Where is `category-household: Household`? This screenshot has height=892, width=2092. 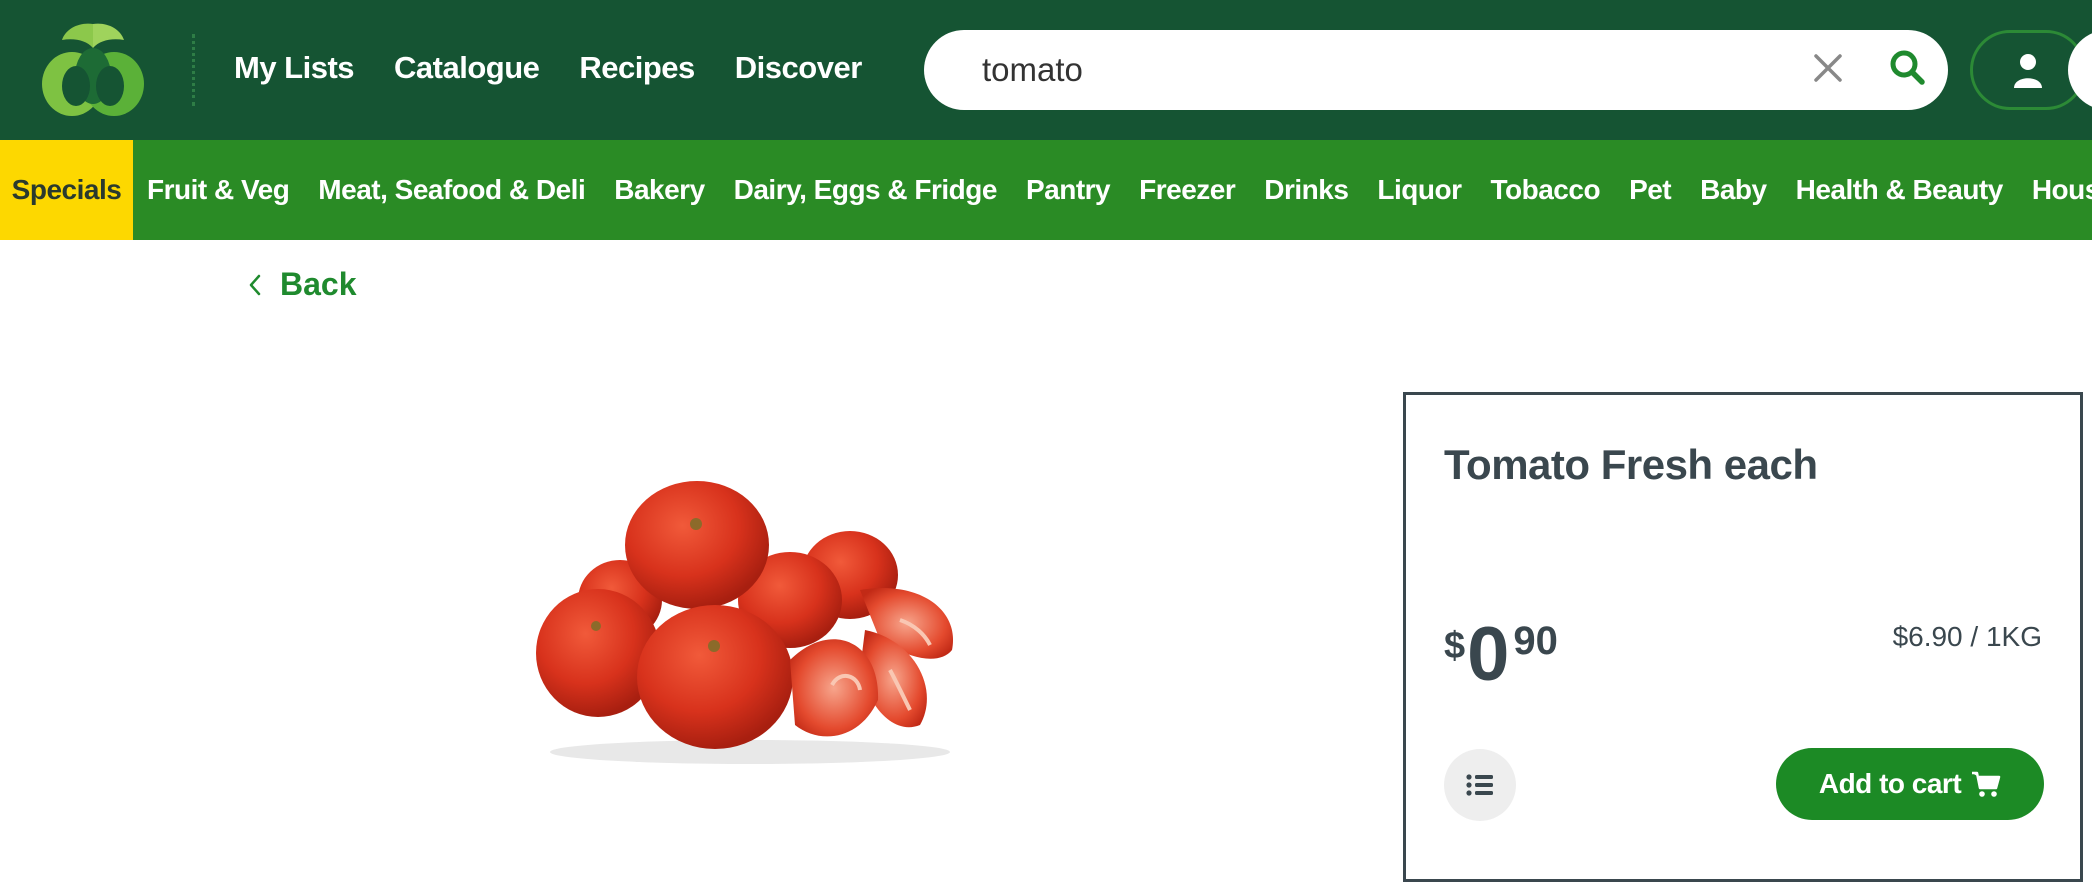
category-household: Household is located at coordinates (2062, 190).